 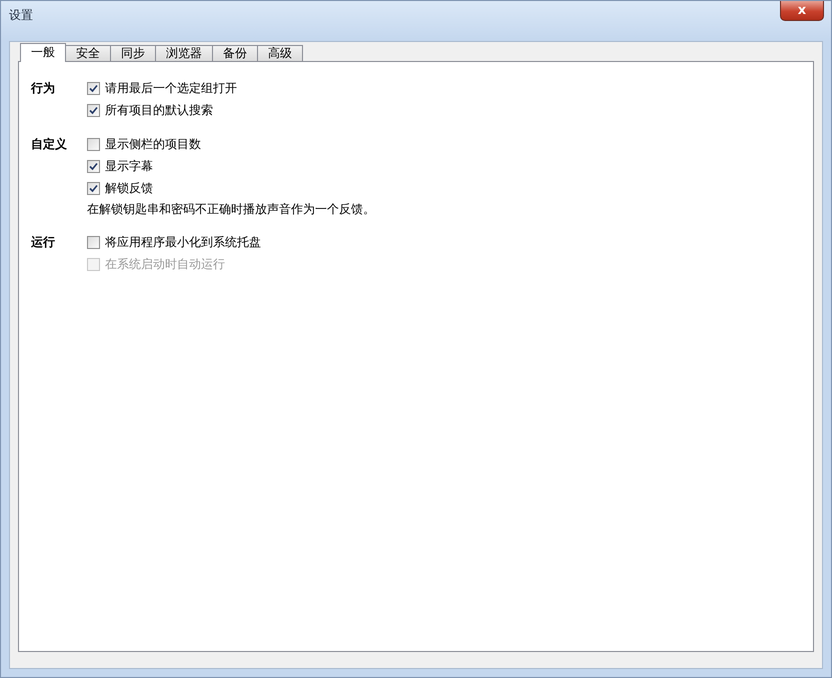 What do you see at coordinates (43, 52) in the screenshot?
I see `tab: 一般` at bounding box center [43, 52].